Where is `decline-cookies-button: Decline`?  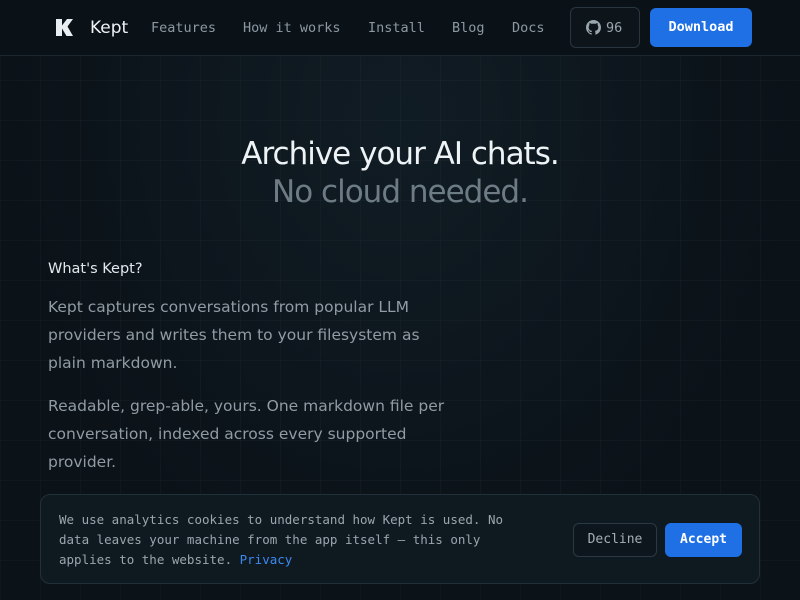
decline-cookies-button: Decline is located at coordinates (615, 540).